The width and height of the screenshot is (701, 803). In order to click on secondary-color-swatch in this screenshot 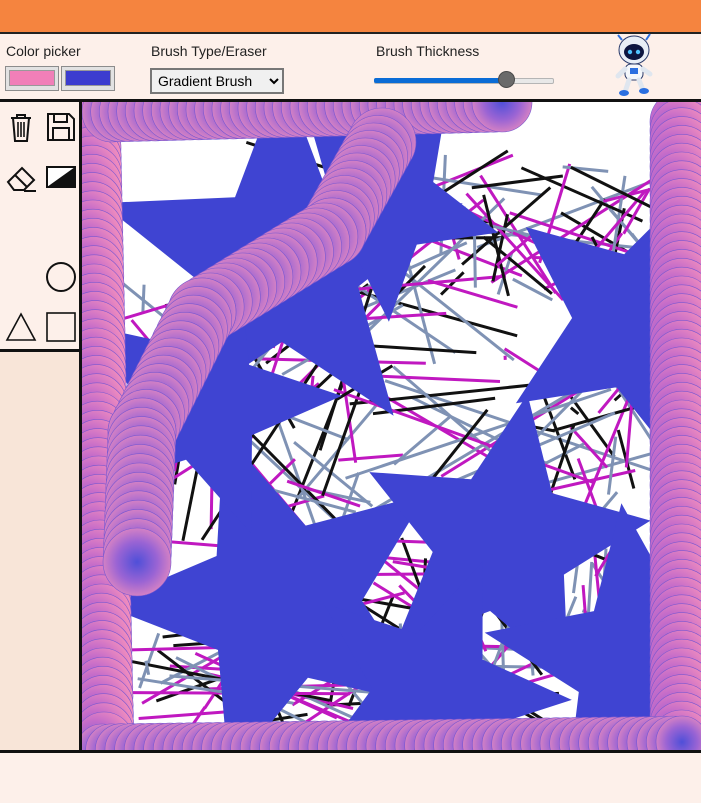, I will do `click(88, 78)`.